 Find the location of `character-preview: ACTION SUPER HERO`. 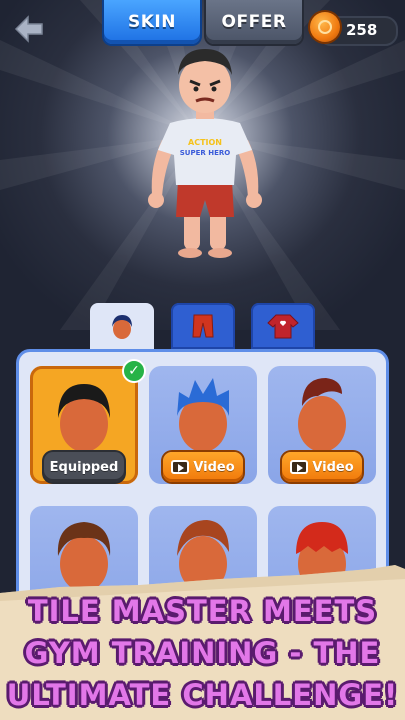

character-preview: ACTION SUPER HERO is located at coordinates (205, 153).